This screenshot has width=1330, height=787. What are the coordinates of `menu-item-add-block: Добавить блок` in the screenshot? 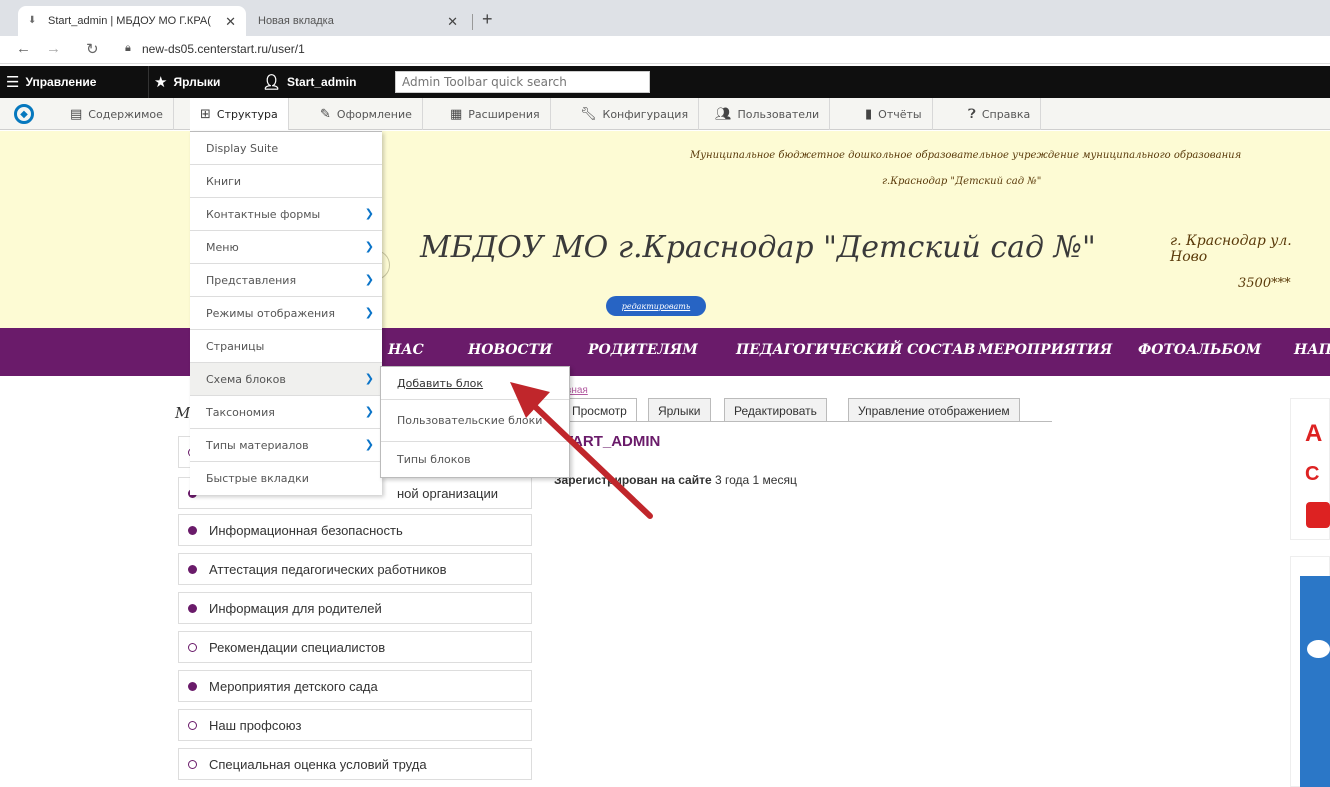 It's located at (475, 383).